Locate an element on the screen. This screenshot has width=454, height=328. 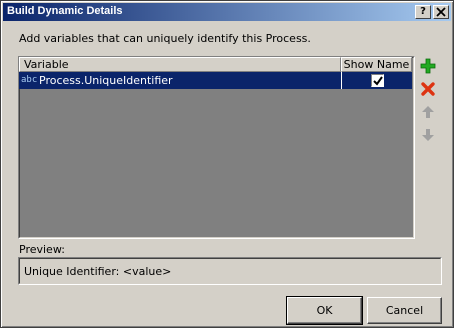
title-bar: Build Dynamic Details ? is located at coordinates (227, 12).